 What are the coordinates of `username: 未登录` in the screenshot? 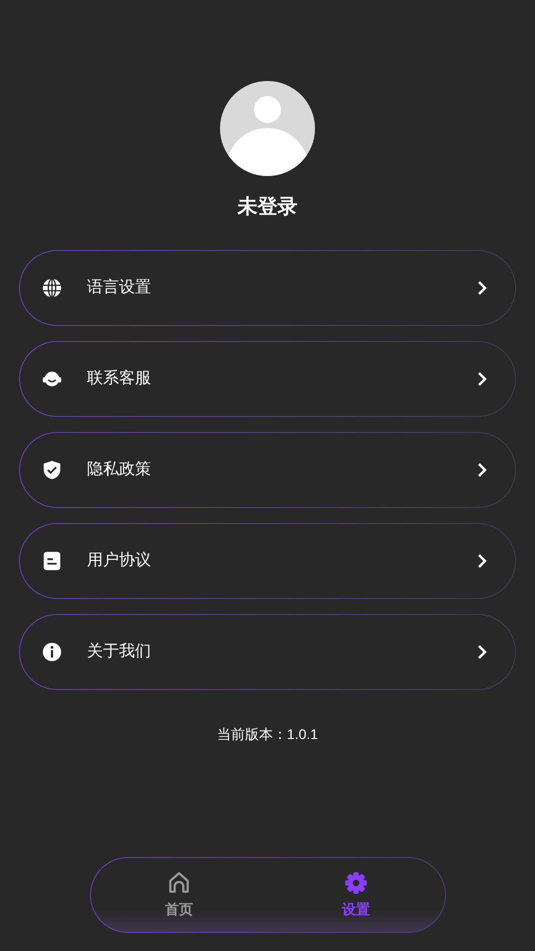 It's located at (268, 207).